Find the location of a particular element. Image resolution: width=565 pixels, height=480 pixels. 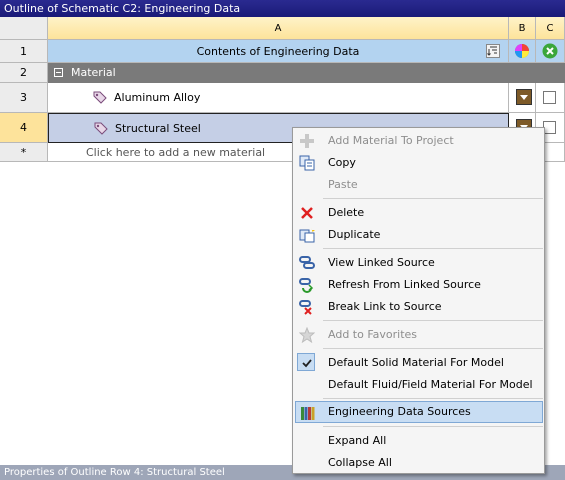

link-refresh-icon is located at coordinates (306, 285).